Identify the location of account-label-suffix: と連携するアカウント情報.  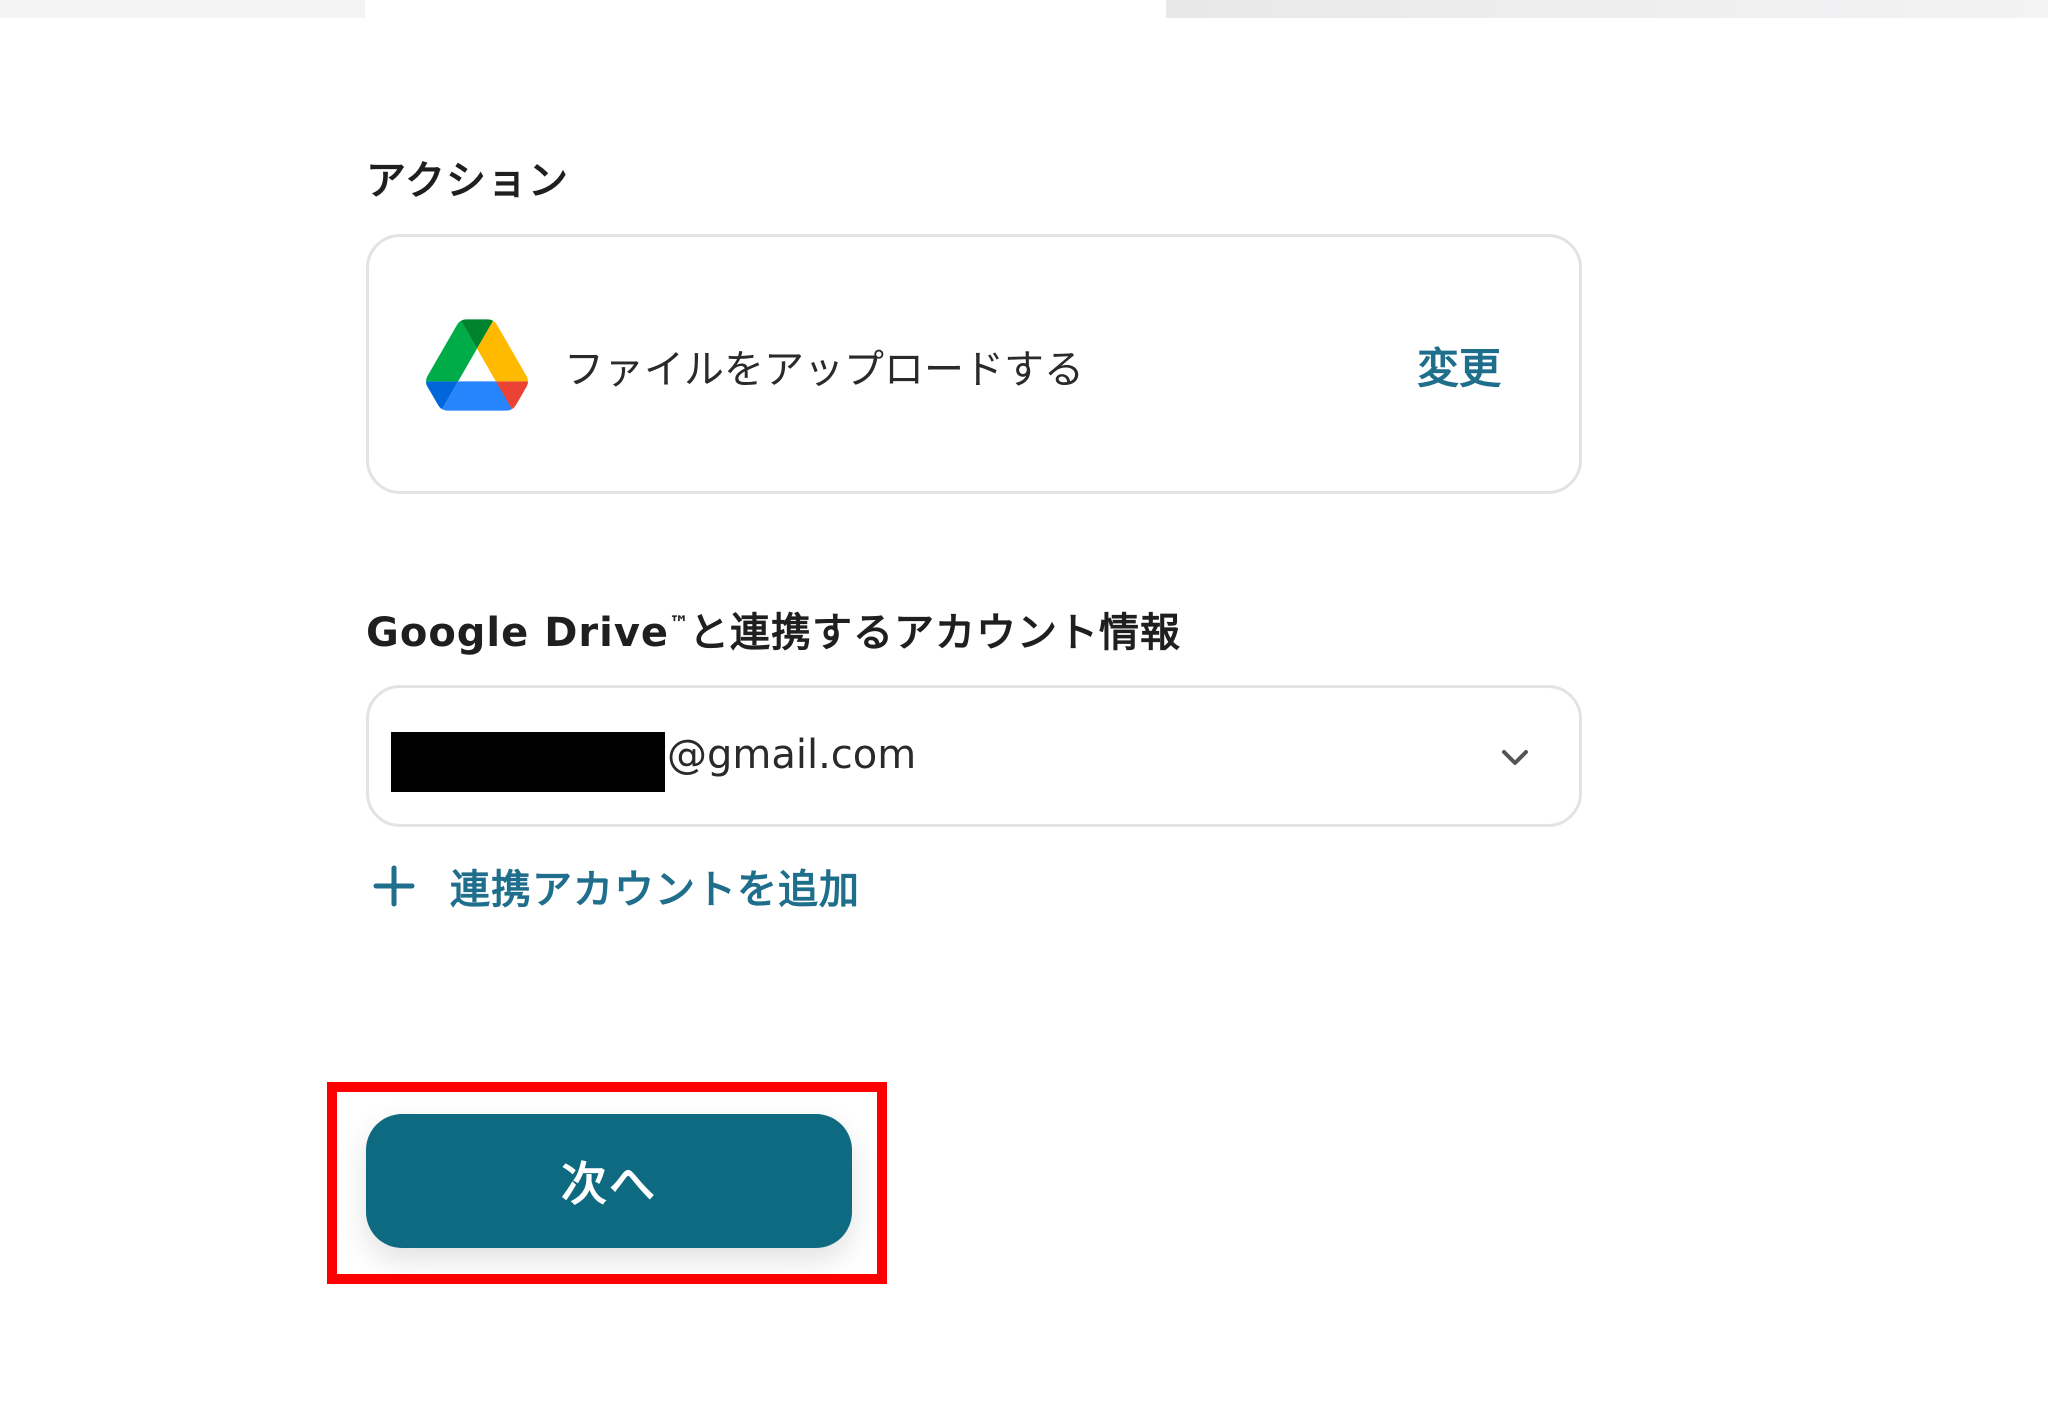
(935, 633).